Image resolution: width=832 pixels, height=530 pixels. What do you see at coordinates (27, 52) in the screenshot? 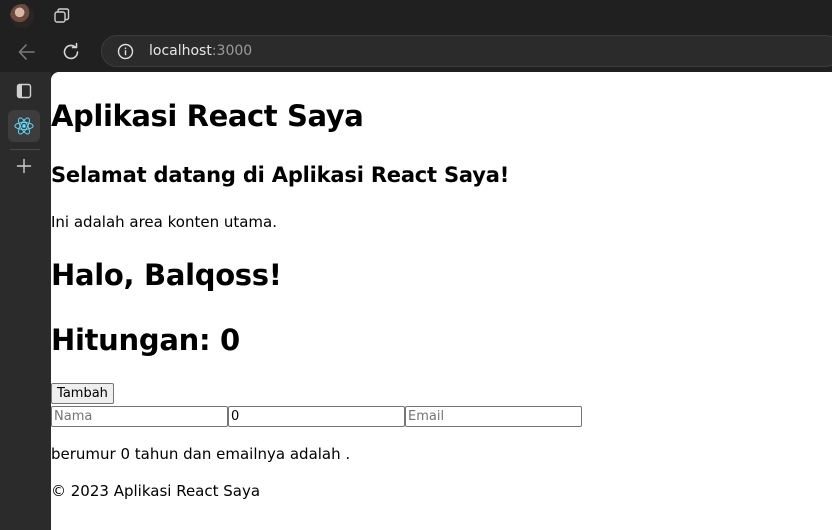
I see `back-arrow-icon` at bounding box center [27, 52].